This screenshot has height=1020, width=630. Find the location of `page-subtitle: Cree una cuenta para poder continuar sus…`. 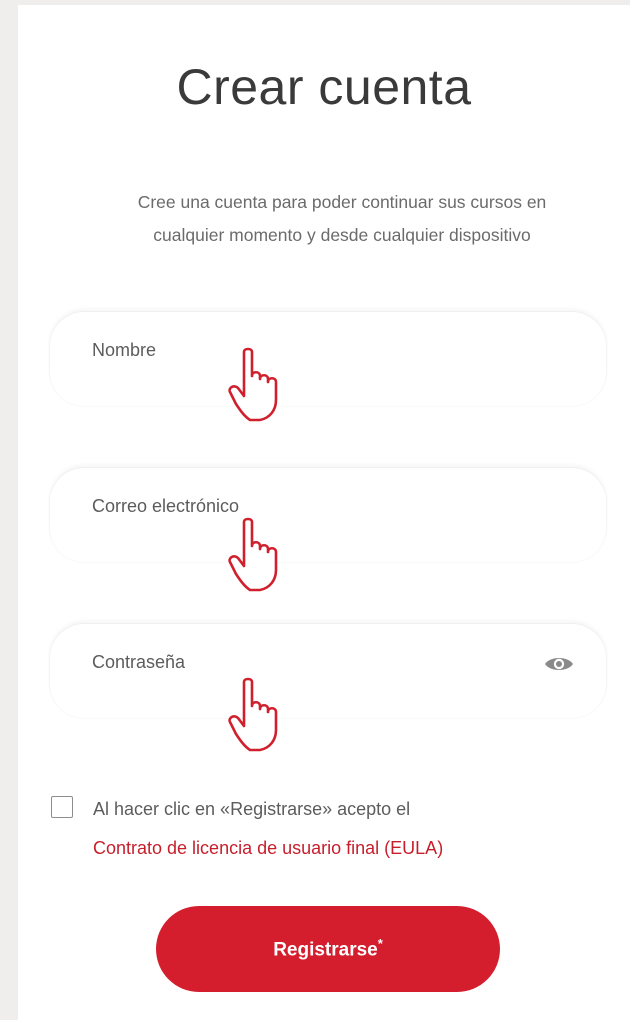

page-subtitle: Cree una cuenta para poder continuar sus… is located at coordinates (342, 219).